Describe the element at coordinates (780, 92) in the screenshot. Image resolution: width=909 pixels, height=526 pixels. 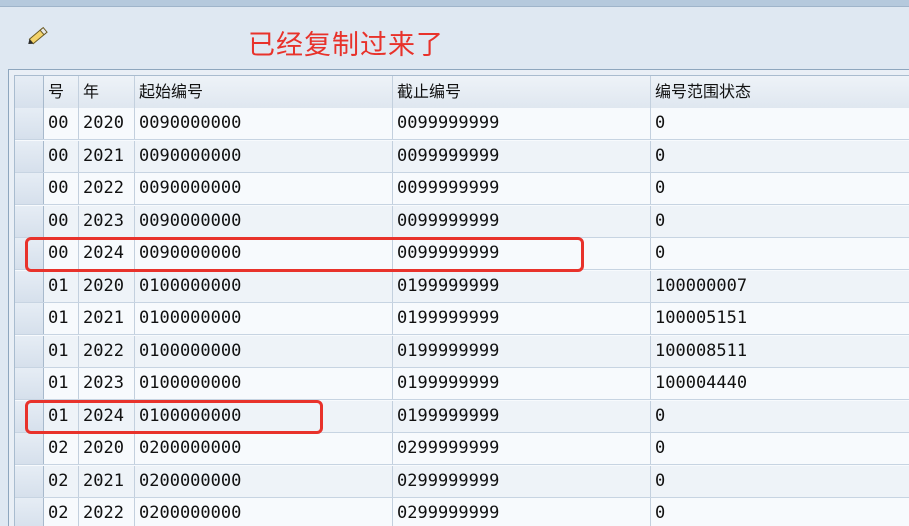
I see `column-header-range-status: 编号范围状态` at that location.